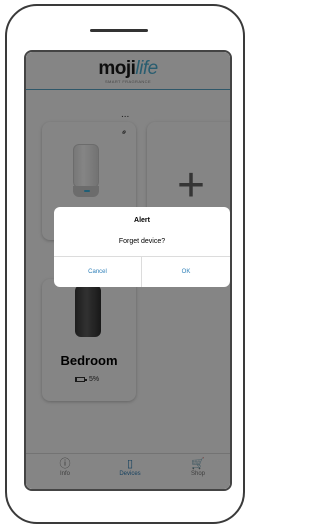 This screenshot has width=320, height=529. Describe the element at coordinates (119, 30) in the screenshot. I see `phone-speaker` at that location.